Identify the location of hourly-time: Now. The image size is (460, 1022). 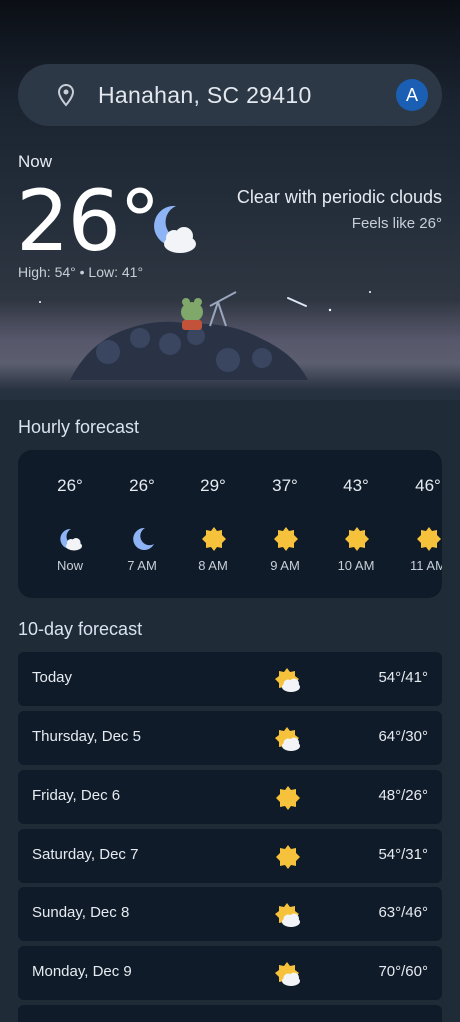
(69, 565).